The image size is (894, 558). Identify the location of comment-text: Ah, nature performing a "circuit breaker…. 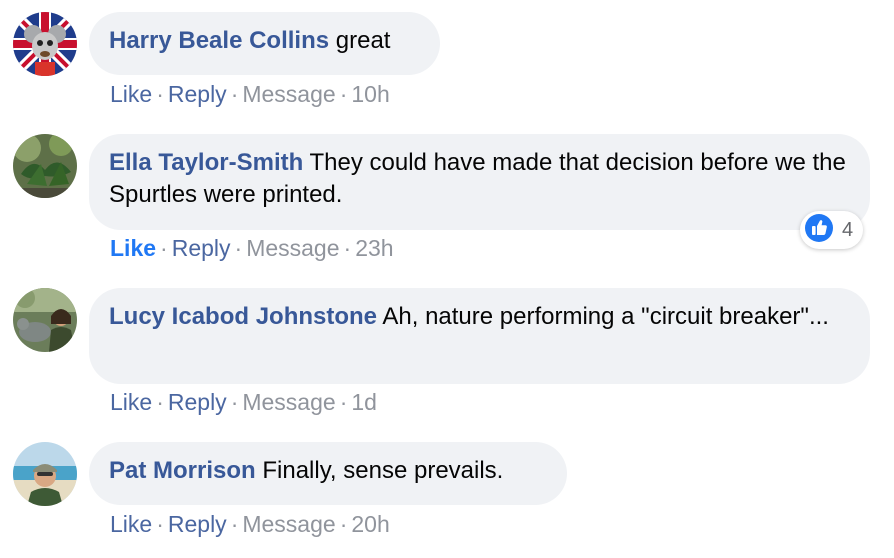
(605, 316).